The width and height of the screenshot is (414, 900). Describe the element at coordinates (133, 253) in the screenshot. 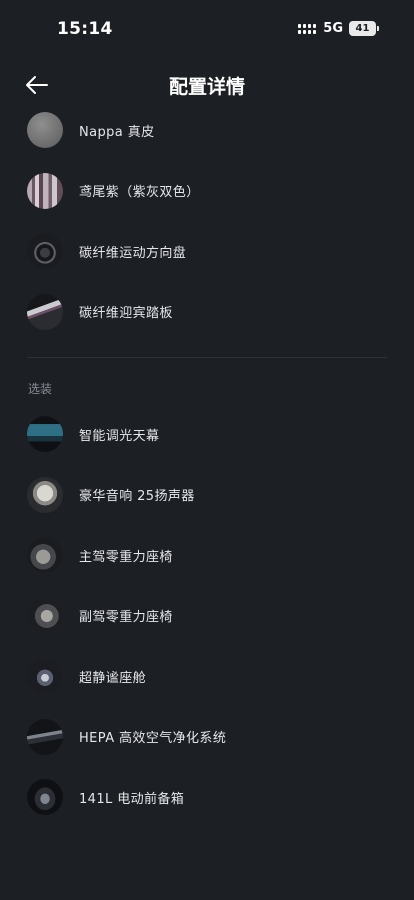

I see `config-item-label: 碳纤维运动方向盘` at that location.